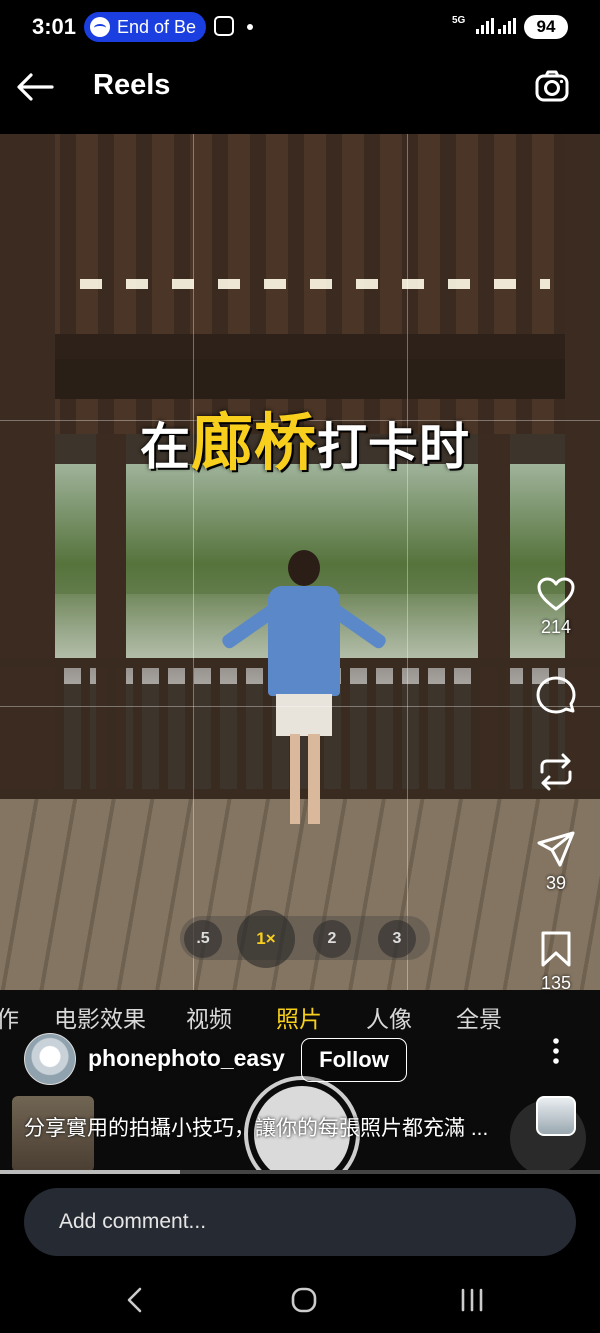  Describe the element at coordinates (254, 443) in the screenshot. I see `overlay-caption-highlight: 廊桥` at that location.